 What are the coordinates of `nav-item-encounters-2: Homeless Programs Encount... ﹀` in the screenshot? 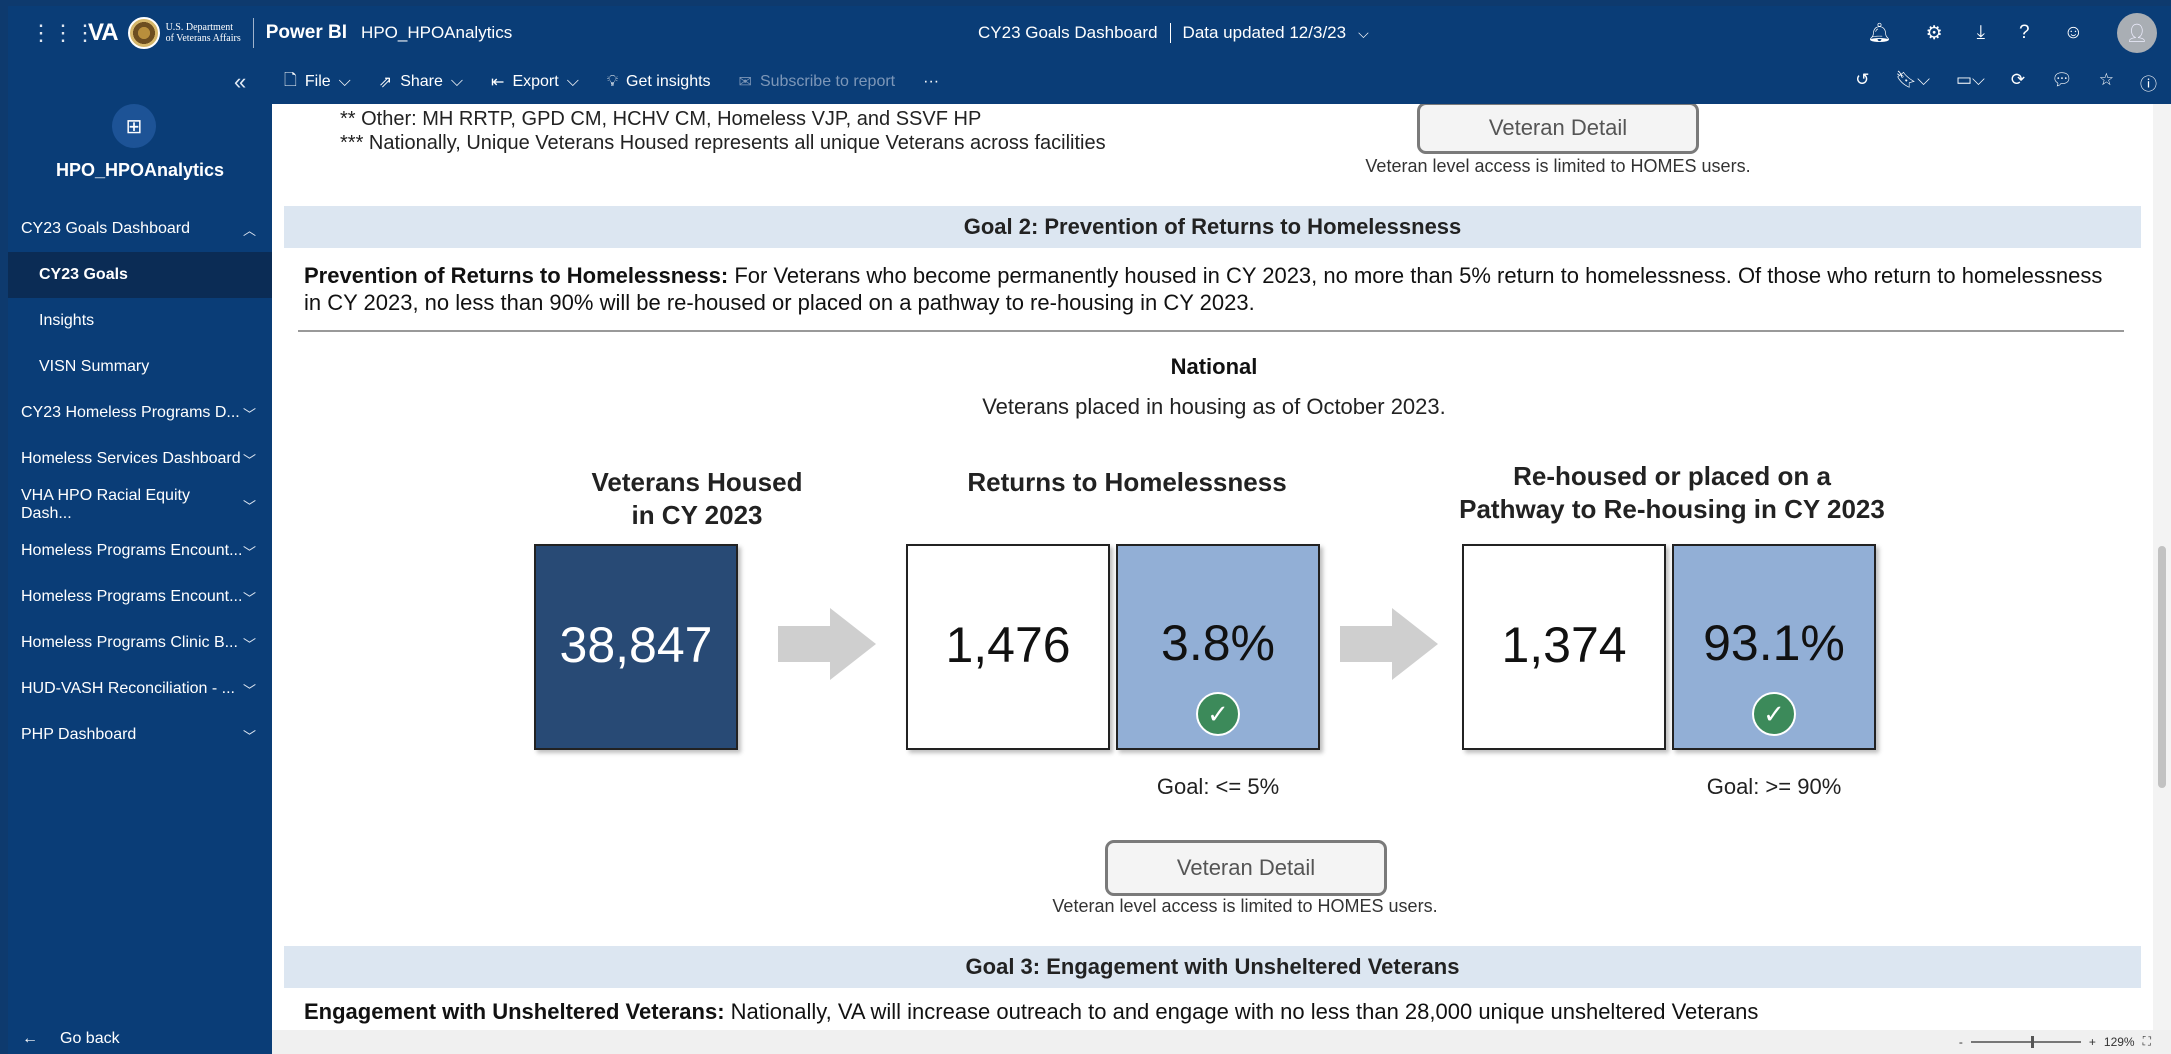 It's located at (140, 597).